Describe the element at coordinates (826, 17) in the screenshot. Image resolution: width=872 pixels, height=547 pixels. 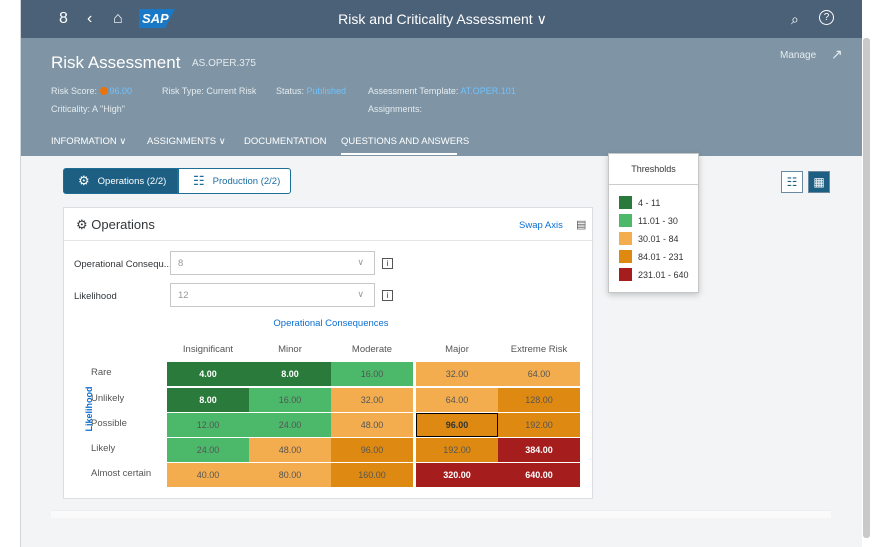
I see `help-icon: ?` at that location.